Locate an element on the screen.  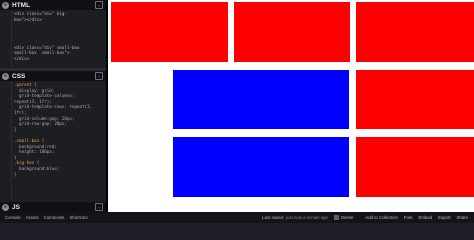
js-panel-header: ⚙ JS ⌄ is located at coordinates (53, 207).